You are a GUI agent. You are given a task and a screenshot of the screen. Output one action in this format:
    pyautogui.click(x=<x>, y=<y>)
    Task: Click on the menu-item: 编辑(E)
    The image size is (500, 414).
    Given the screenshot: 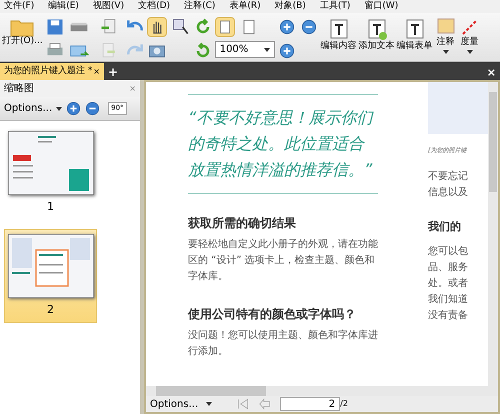 What is the action you would take?
    pyautogui.click(x=63, y=6)
    